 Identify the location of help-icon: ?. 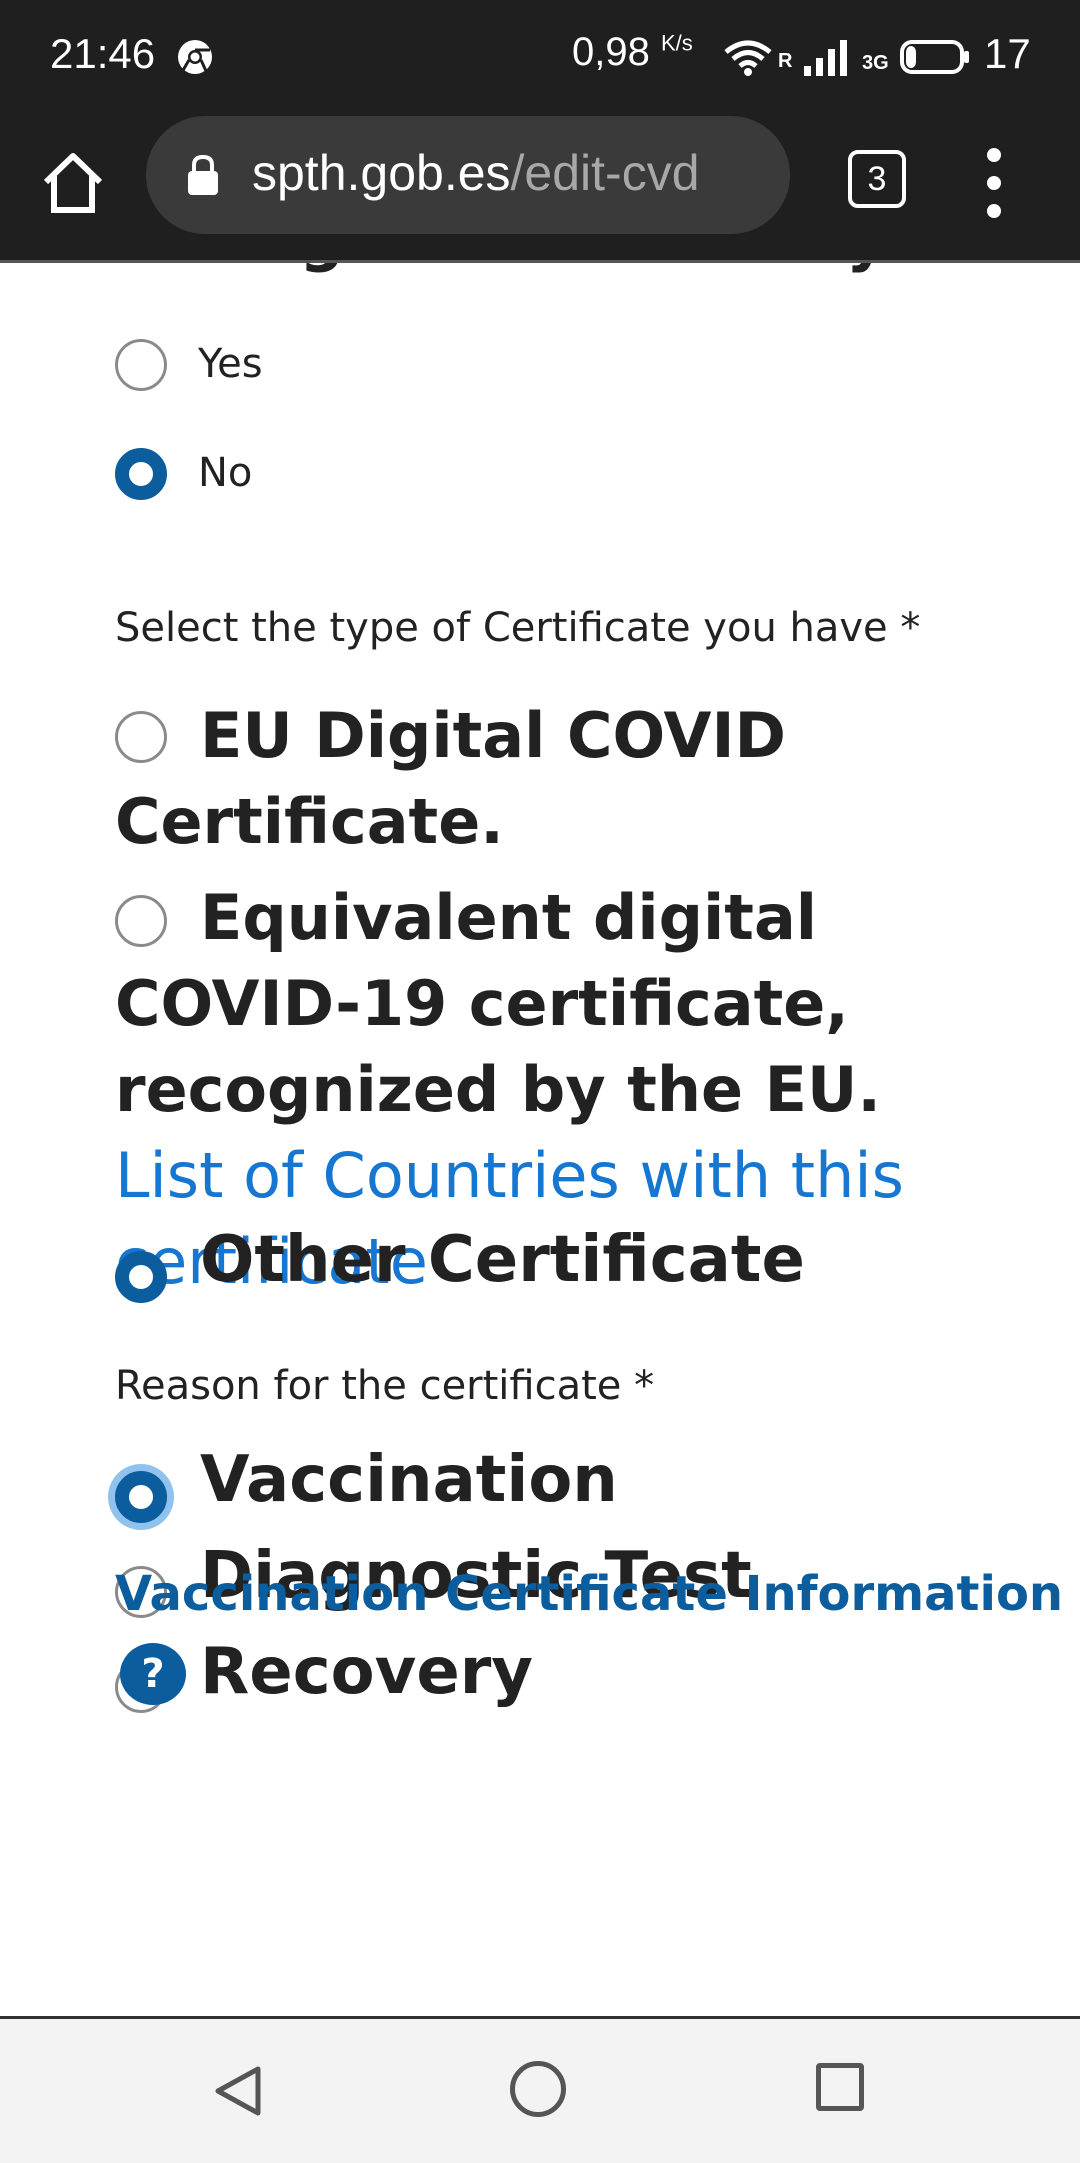
(153, 1674).